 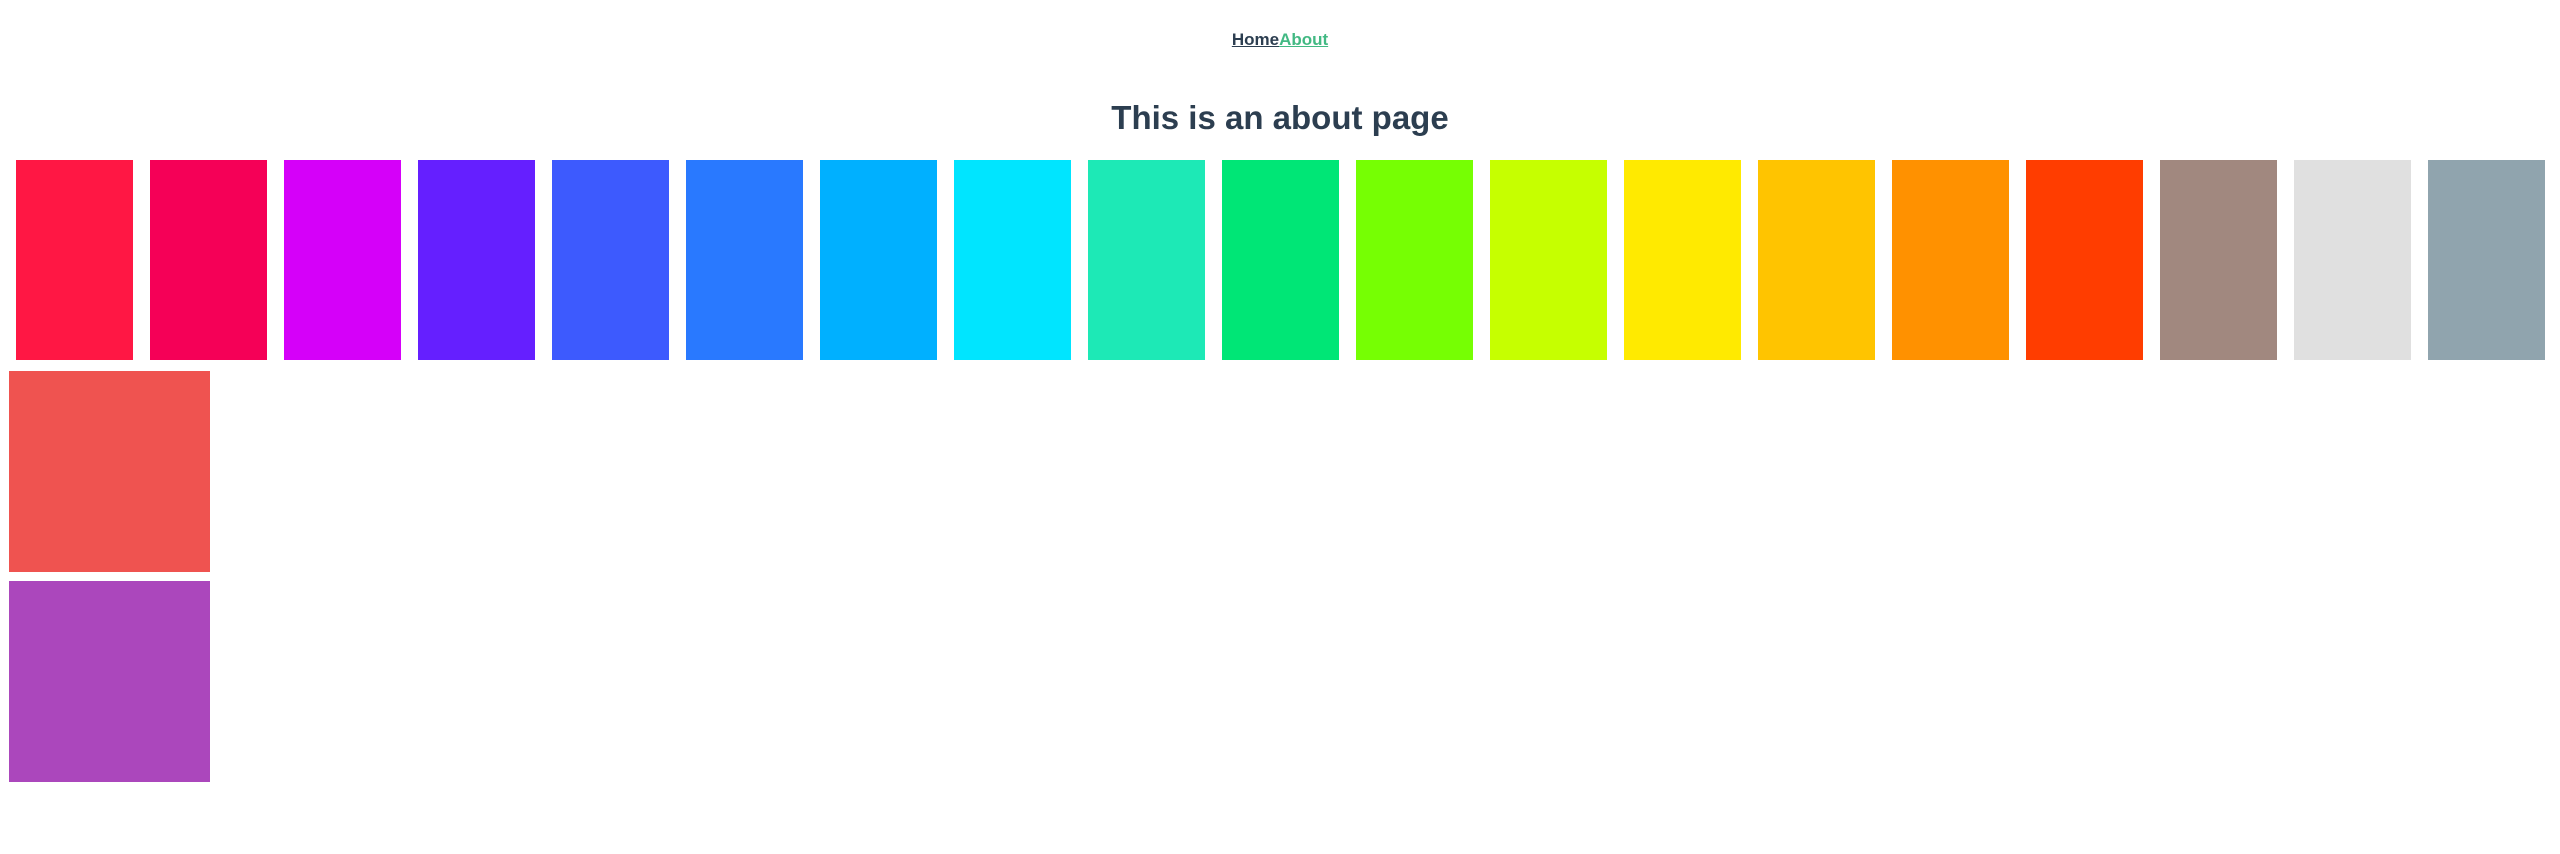 What do you see at coordinates (1303, 39) in the screenshot?
I see `nav-link-about: About` at bounding box center [1303, 39].